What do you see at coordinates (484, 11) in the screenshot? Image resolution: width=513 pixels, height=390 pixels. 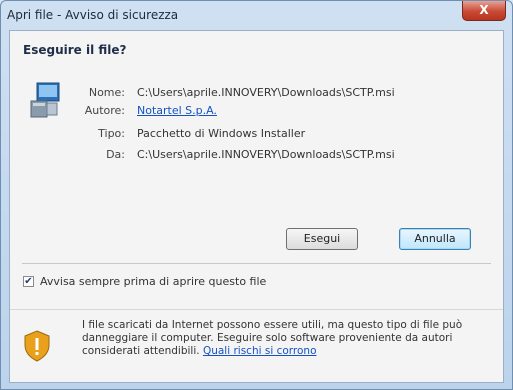 I see `close-button: X` at bounding box center [484, 11].